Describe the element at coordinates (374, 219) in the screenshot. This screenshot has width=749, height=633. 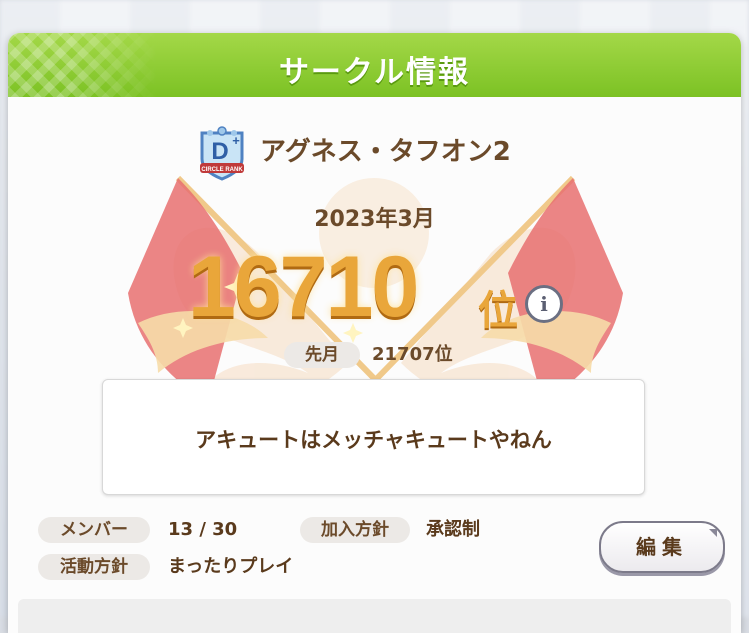
I see `ranking-month: 2023年3月` at that location.